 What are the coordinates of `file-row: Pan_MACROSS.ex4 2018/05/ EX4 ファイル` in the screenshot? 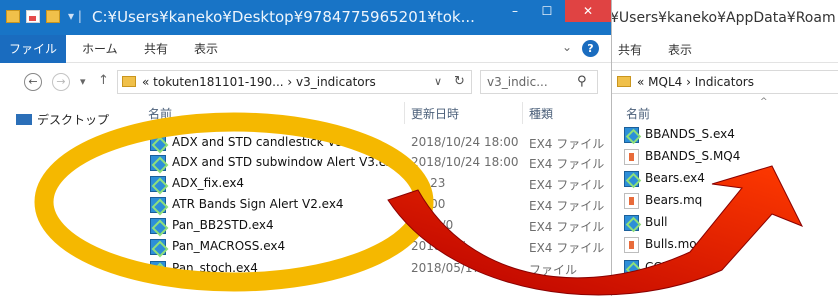 It's located at (371, 247).